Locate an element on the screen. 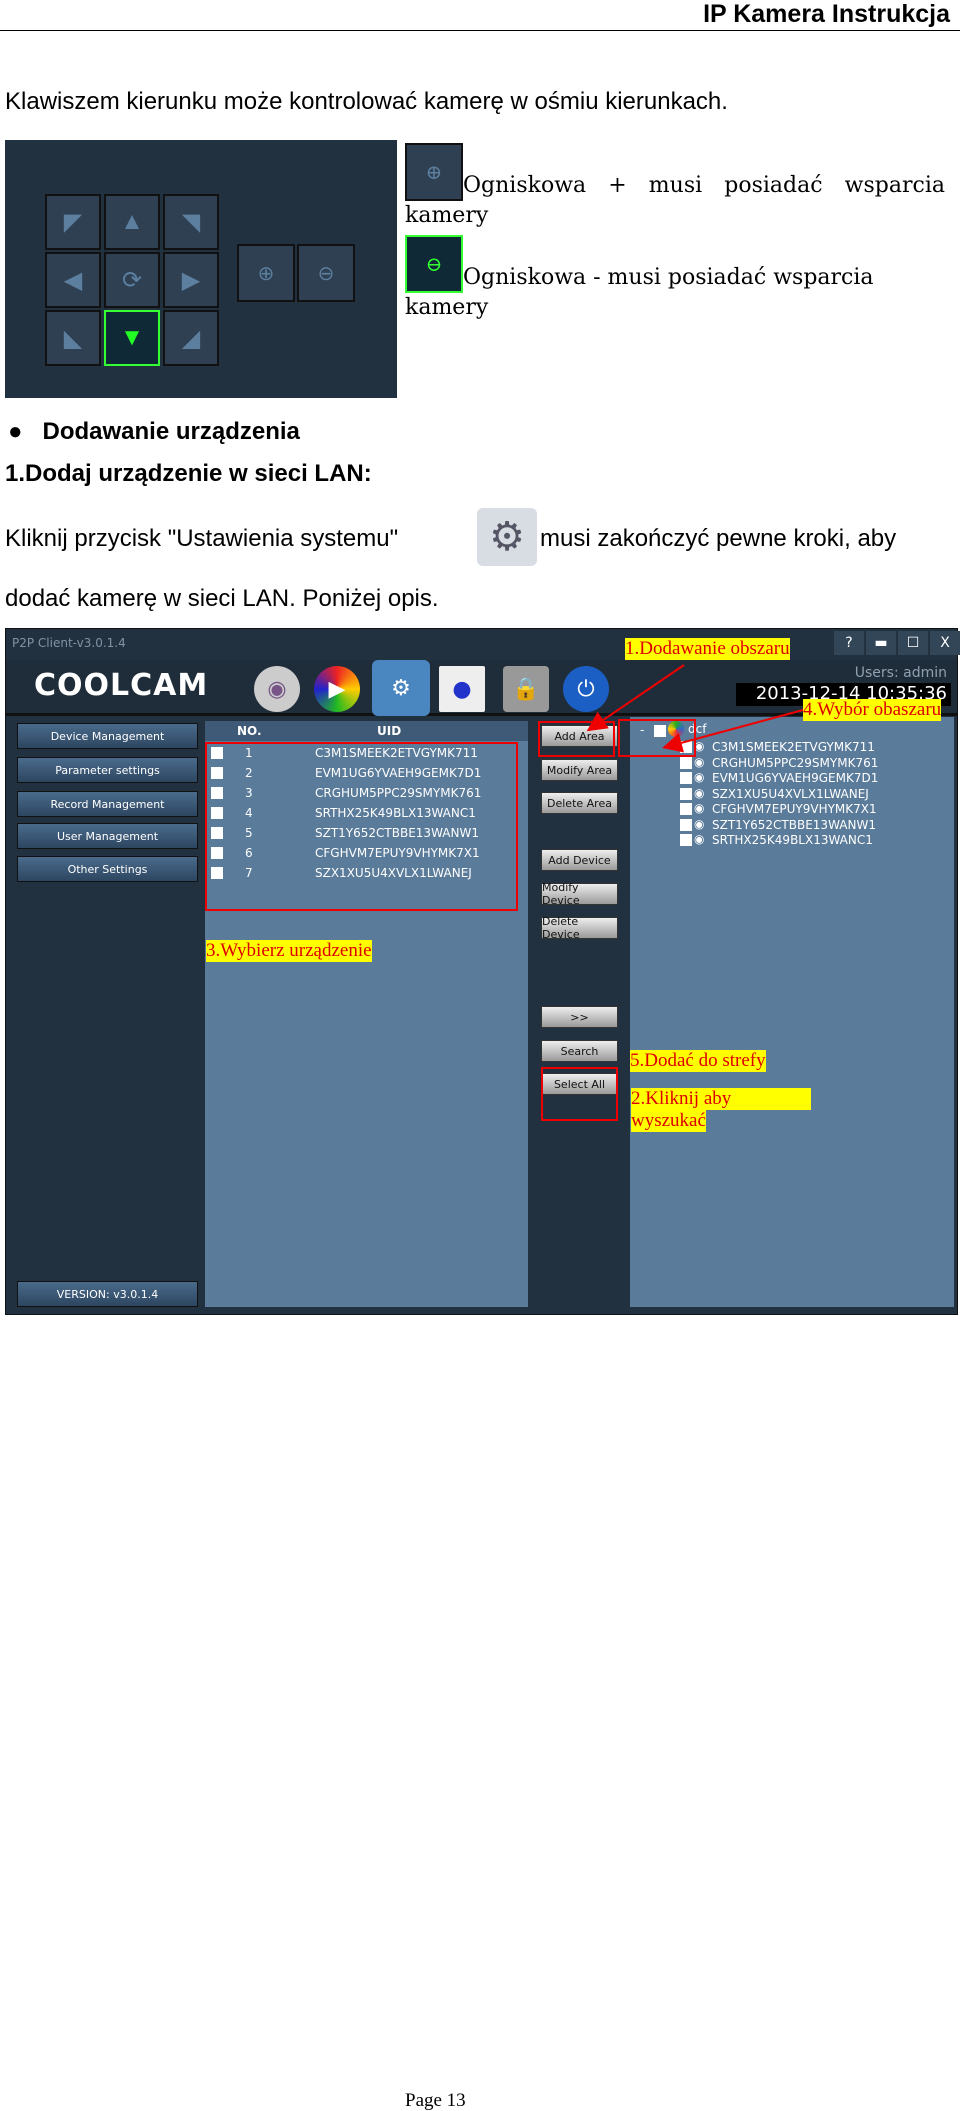  rotate-icon: ⟳ is located at coordinates (132, 280).